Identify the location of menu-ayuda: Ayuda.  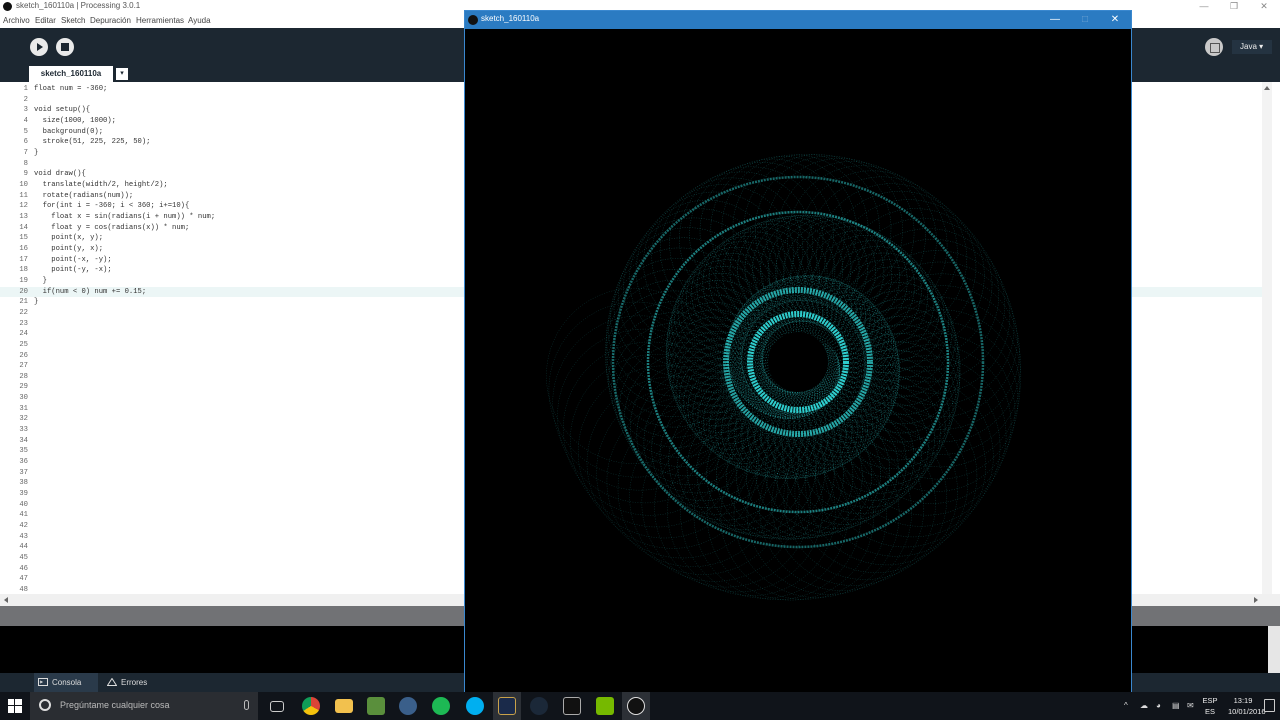
(199, 20).